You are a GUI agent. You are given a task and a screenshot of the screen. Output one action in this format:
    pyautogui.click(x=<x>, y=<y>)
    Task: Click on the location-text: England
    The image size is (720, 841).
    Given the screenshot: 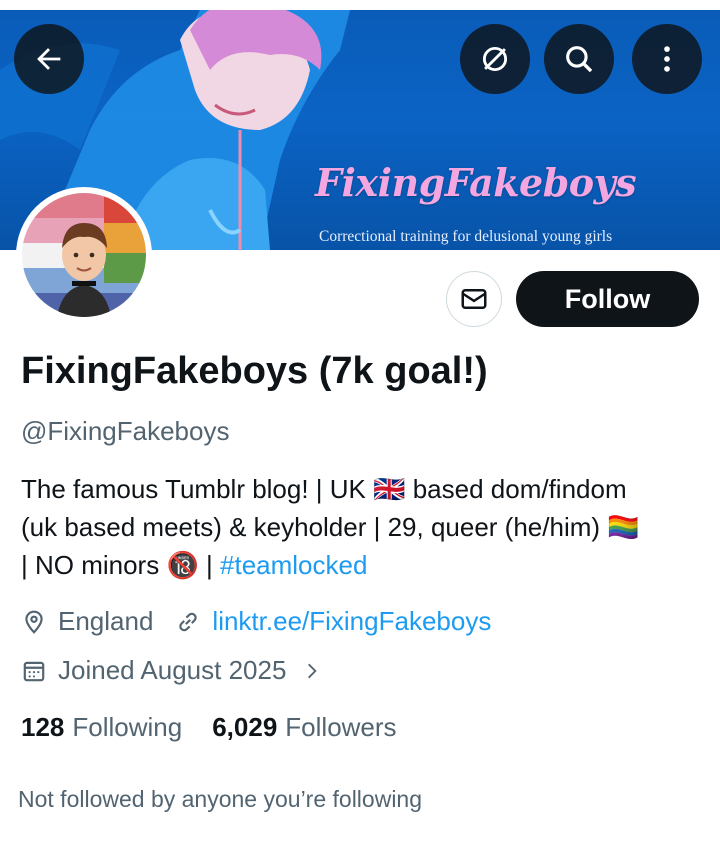 What is the action you would take?
    pyautogui.click(x=106, y=621)
    